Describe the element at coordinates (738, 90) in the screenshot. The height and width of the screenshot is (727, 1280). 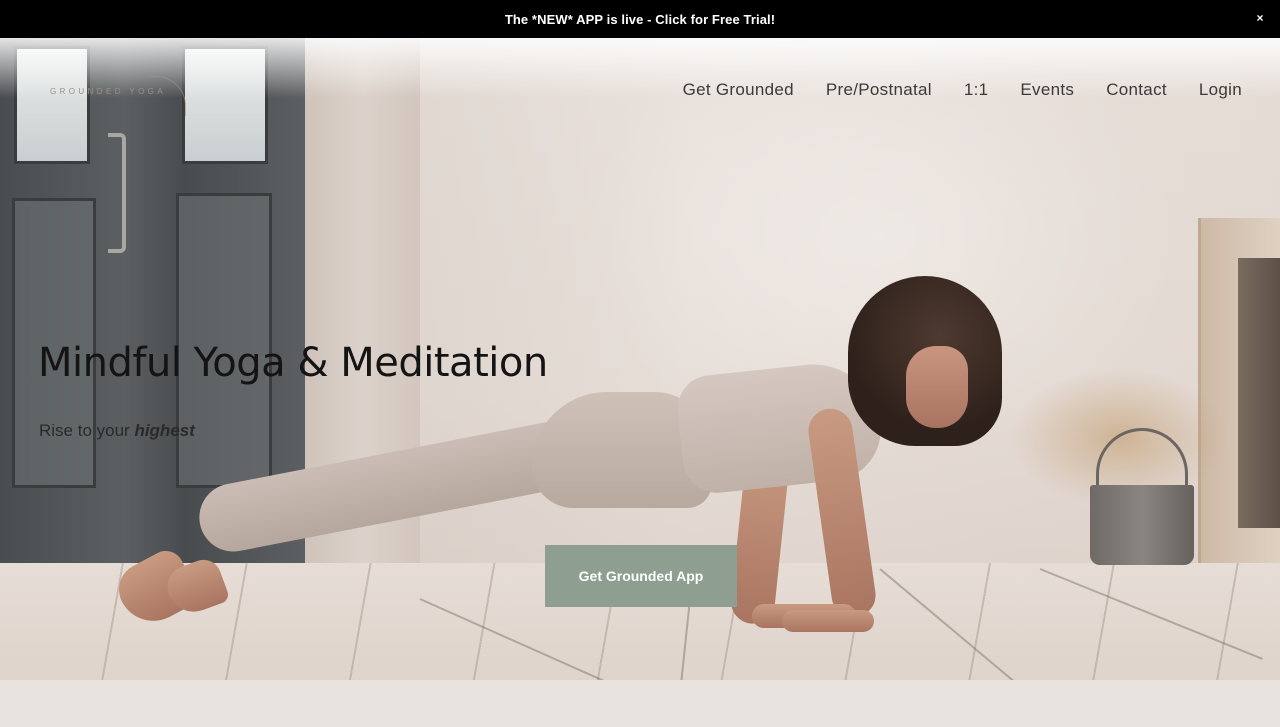
I see `nav-get-grounded: Get Grounded` at that location.